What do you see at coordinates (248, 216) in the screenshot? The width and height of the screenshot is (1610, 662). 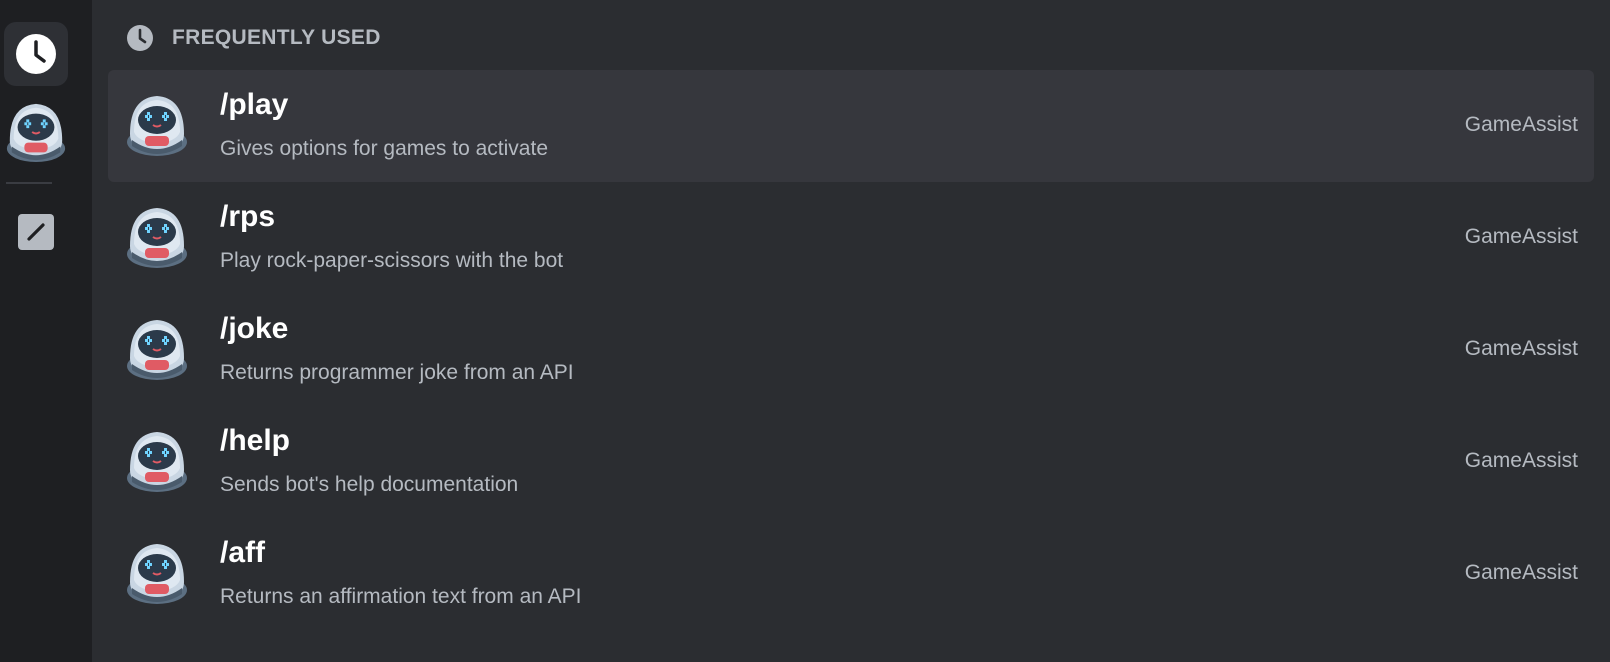 I see `command-name: /rps` at bounding box center [248, 216].